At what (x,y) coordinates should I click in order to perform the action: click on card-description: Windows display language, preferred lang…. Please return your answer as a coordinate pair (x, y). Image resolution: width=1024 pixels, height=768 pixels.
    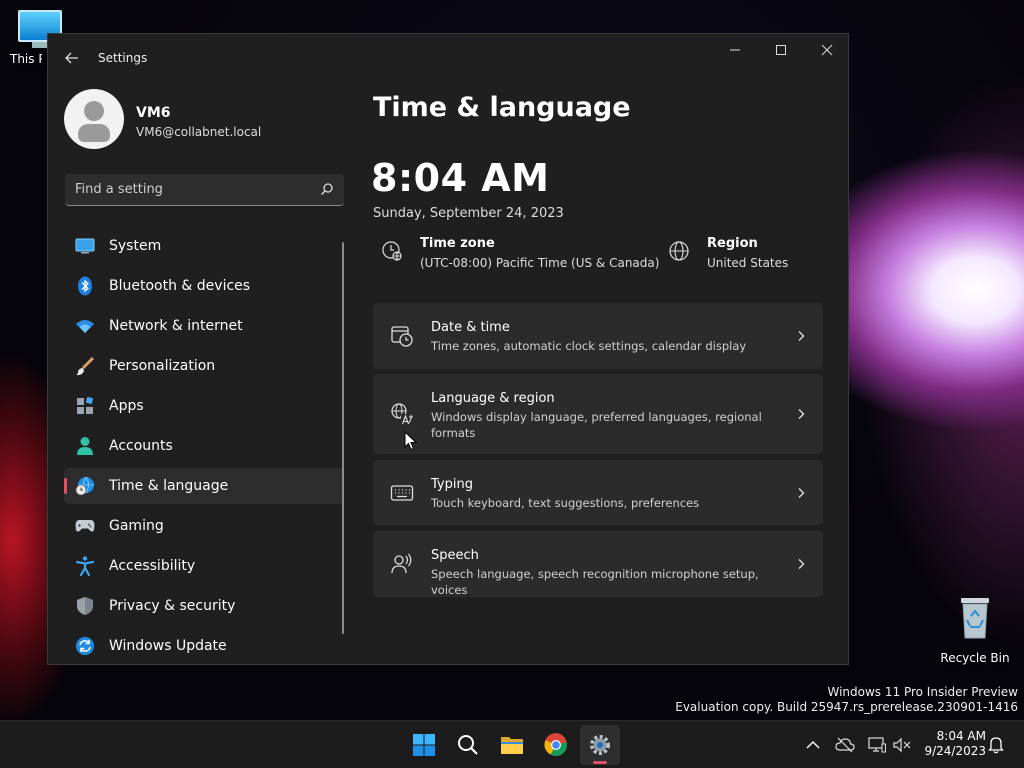
    Looking at the image, I should click on (596, 425).